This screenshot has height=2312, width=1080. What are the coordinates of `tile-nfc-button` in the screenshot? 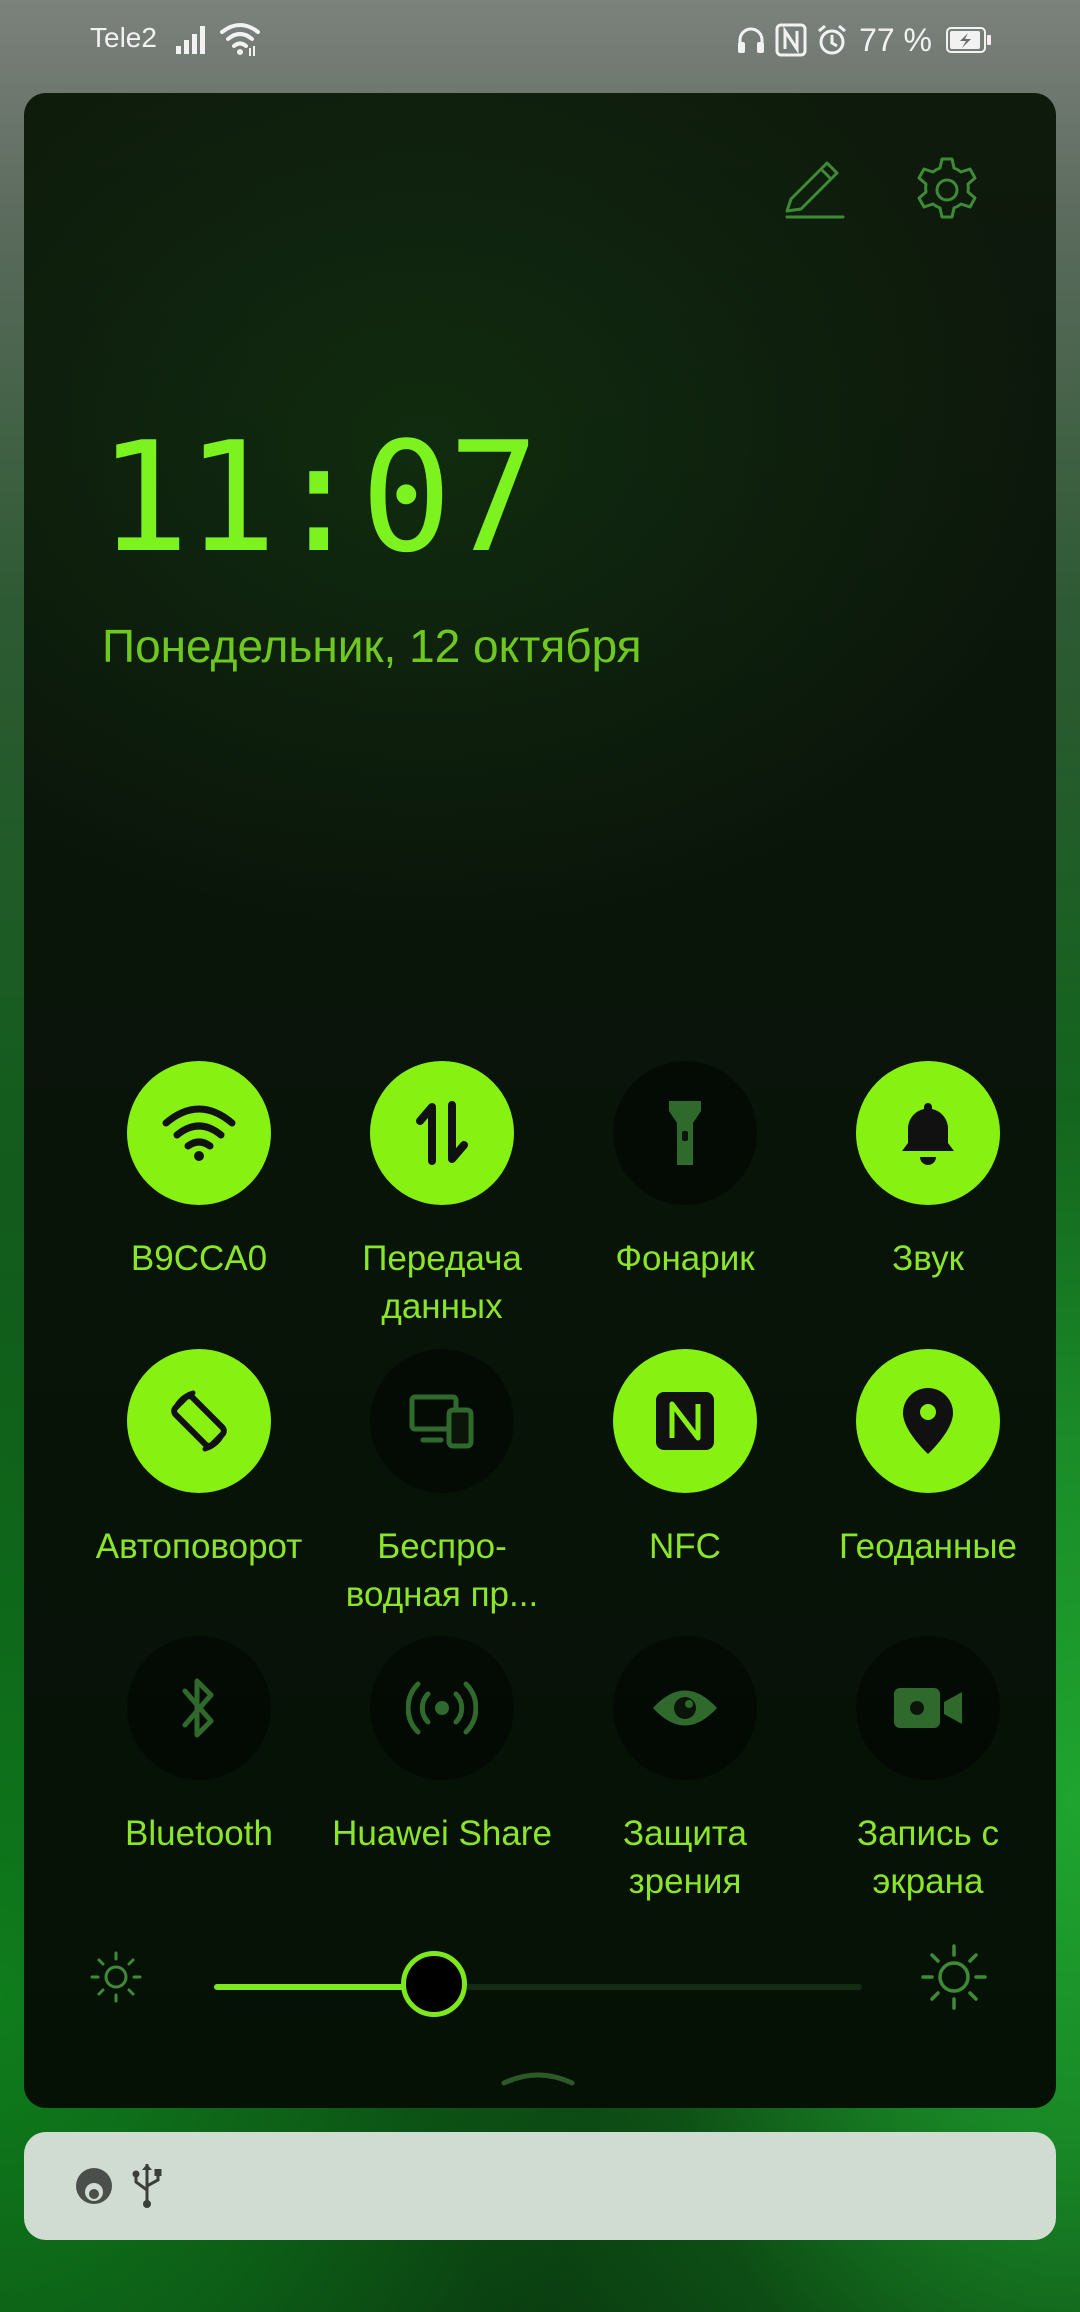 It's located at (685, 1421).